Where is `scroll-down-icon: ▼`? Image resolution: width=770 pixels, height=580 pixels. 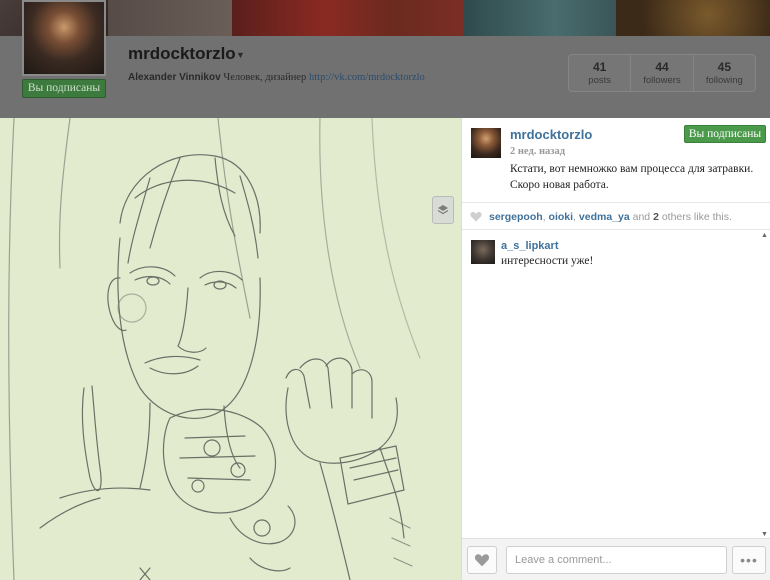 scroll-down-icon: ▼ is located at coordinates (764, 534).